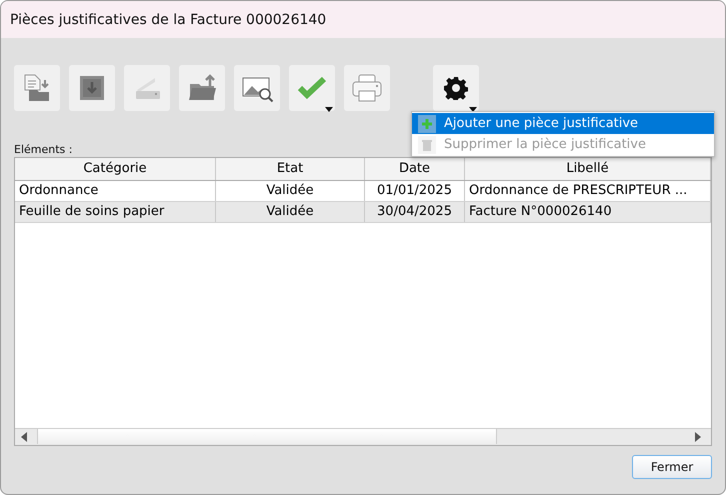  Describe the element at coordinates (427, 145) in the screenshot. I see `trash-icon` at that location.